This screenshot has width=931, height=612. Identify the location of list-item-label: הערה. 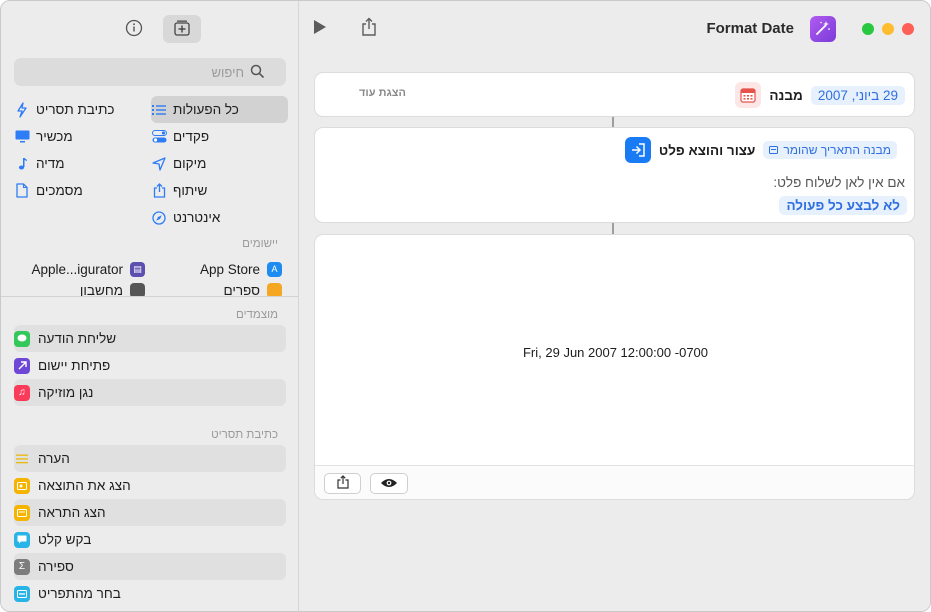
(54, 458).